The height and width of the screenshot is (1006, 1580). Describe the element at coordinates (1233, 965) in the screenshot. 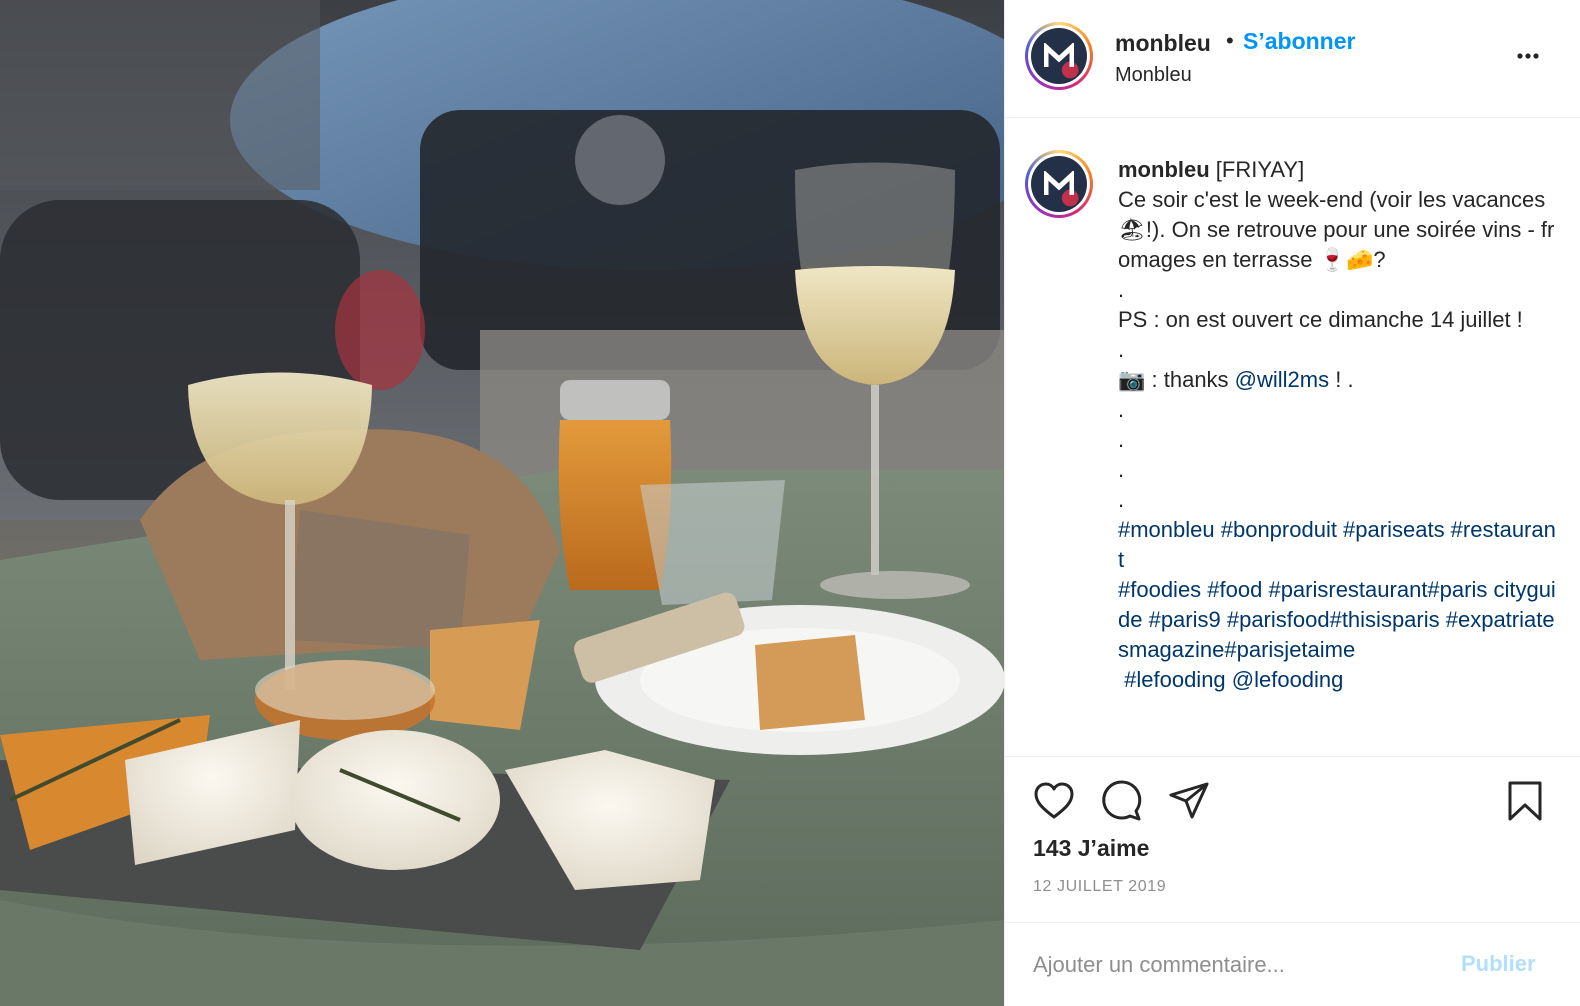

I see `comment-input` at that location.